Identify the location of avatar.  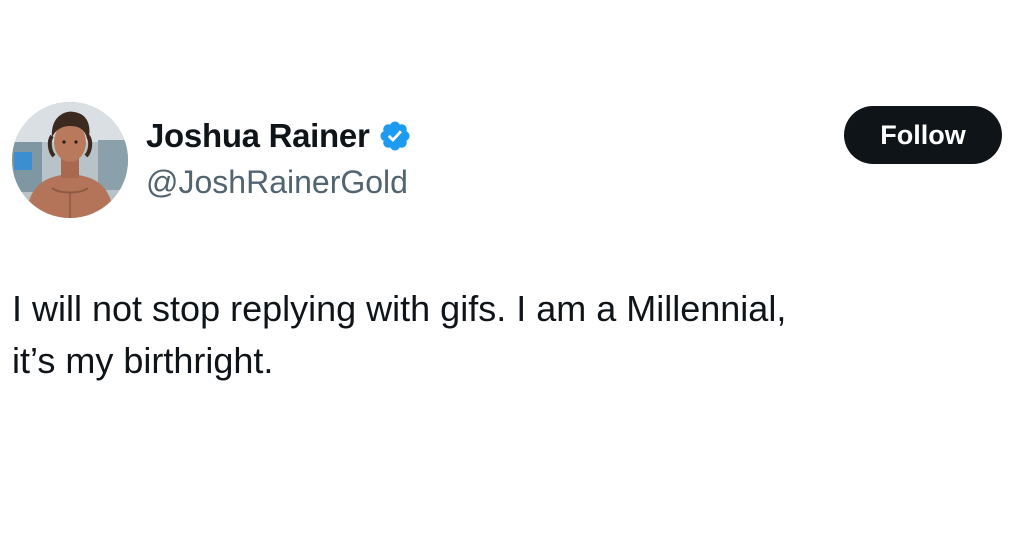
(70, 160).